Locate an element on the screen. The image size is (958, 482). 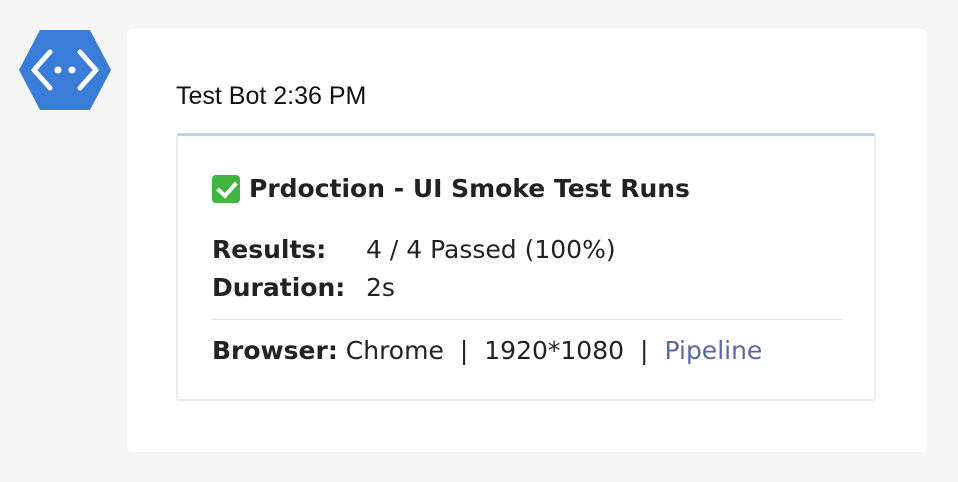
results-row: Results: 4 / 4 Passed (100%) is located at coordinates (414, 250).